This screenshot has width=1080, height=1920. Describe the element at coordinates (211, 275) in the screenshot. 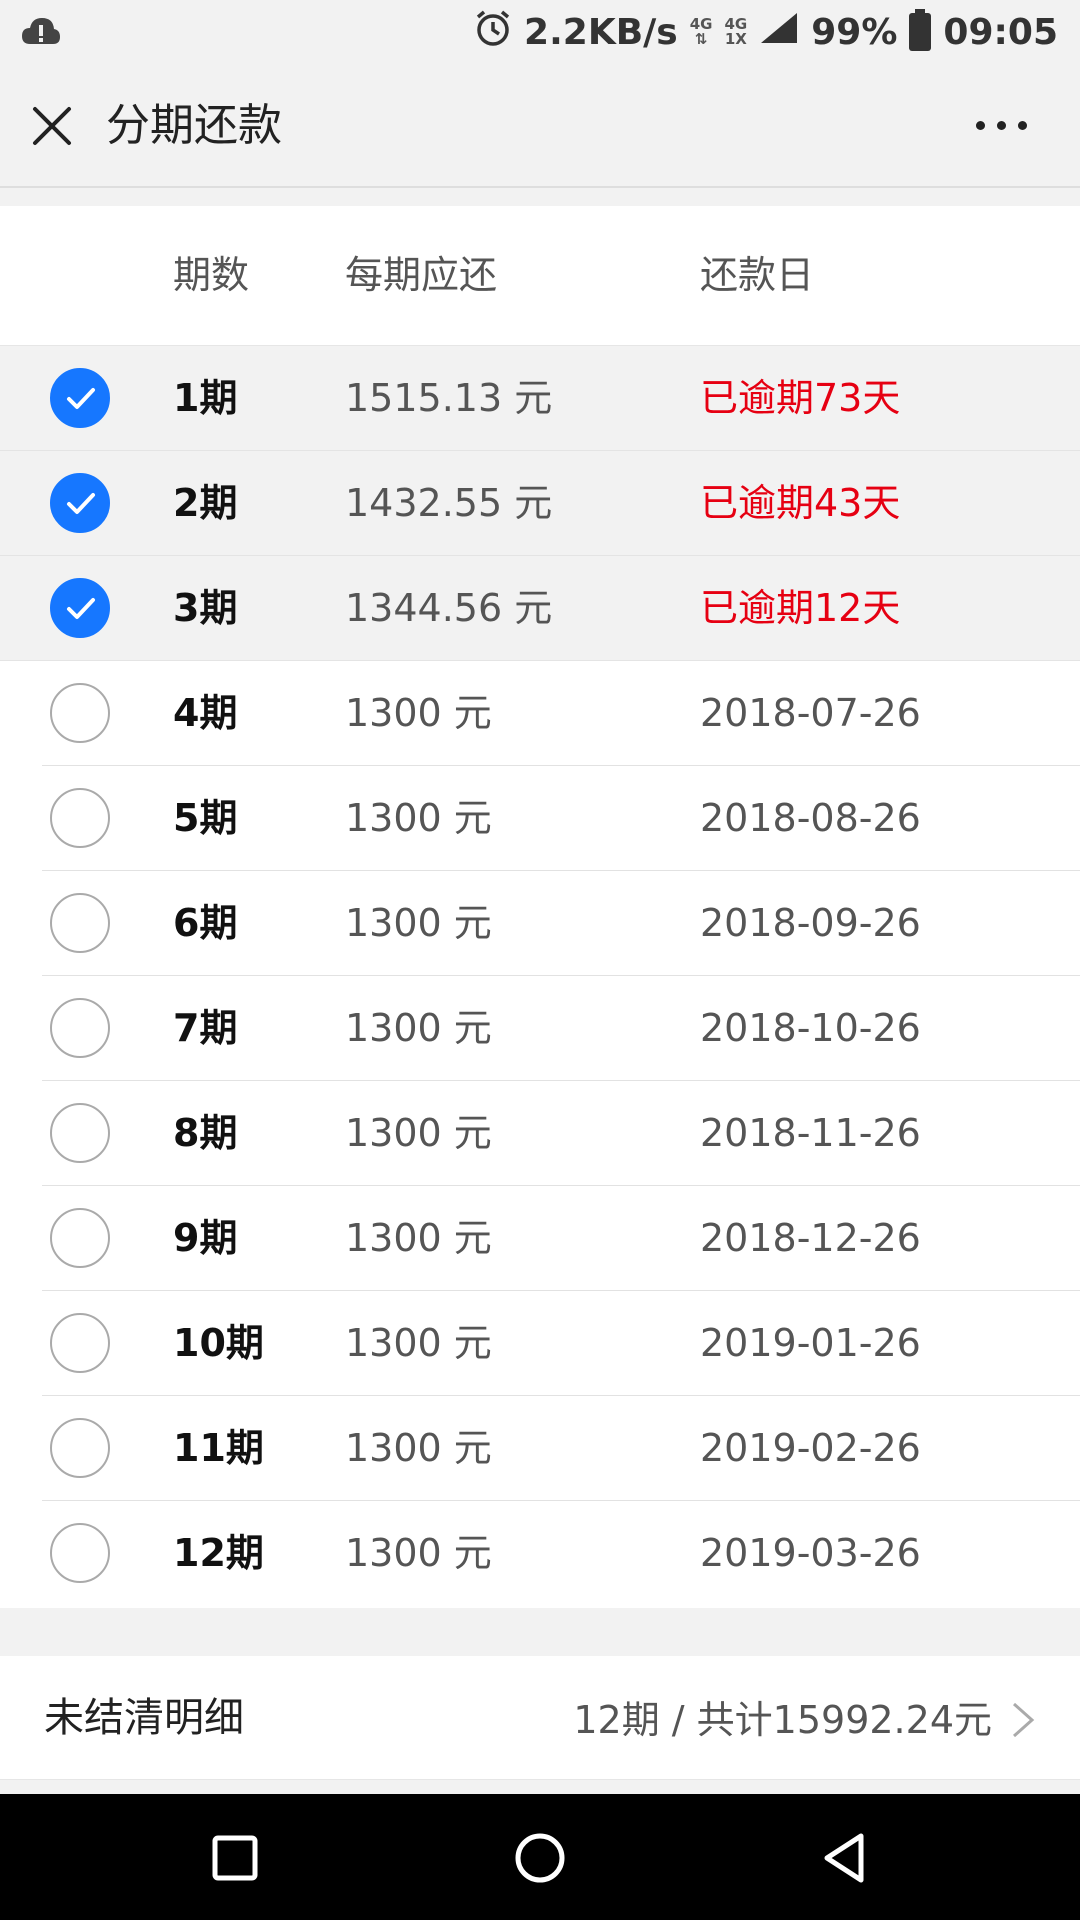

I see `header-period: 期数` at that location.